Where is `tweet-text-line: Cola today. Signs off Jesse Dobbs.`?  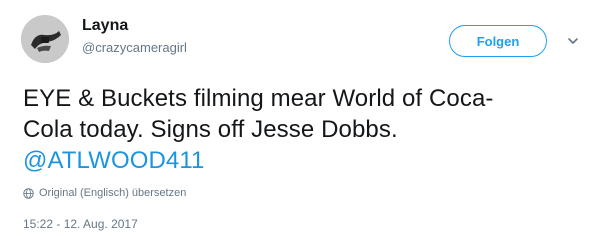 tweet-text-line: Cola today. Signs off Jesse Dobbs. is located at coordinates (210, 129).